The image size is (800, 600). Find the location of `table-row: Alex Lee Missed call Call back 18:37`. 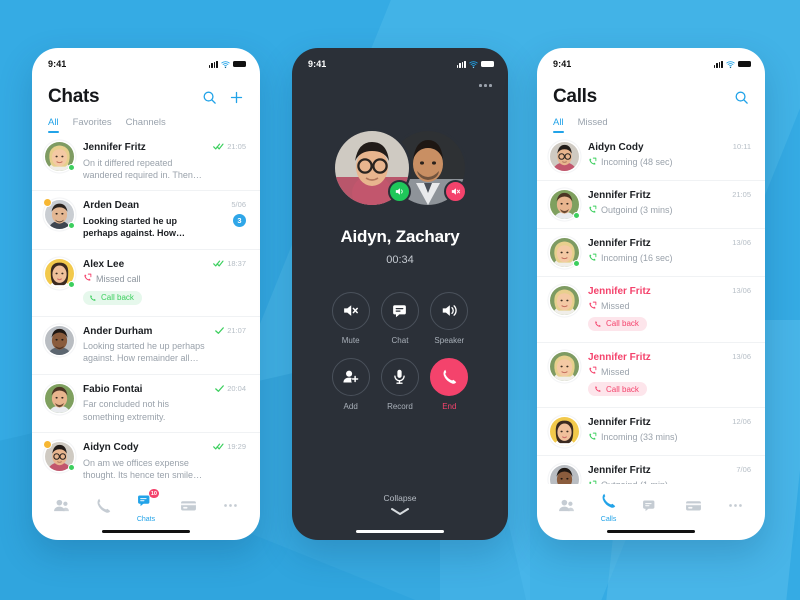

table-row: Alex Lee Missed call Call back 18:37 is located at coordinates (146, 283).